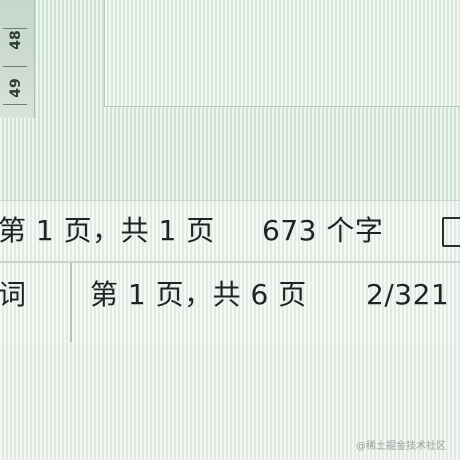 This screenshot has height=460, width=460. What do you see at coordinates (16, 40) in the screenshot?
I see `ruler-label-48: 48` at bounding box center [16, 40].